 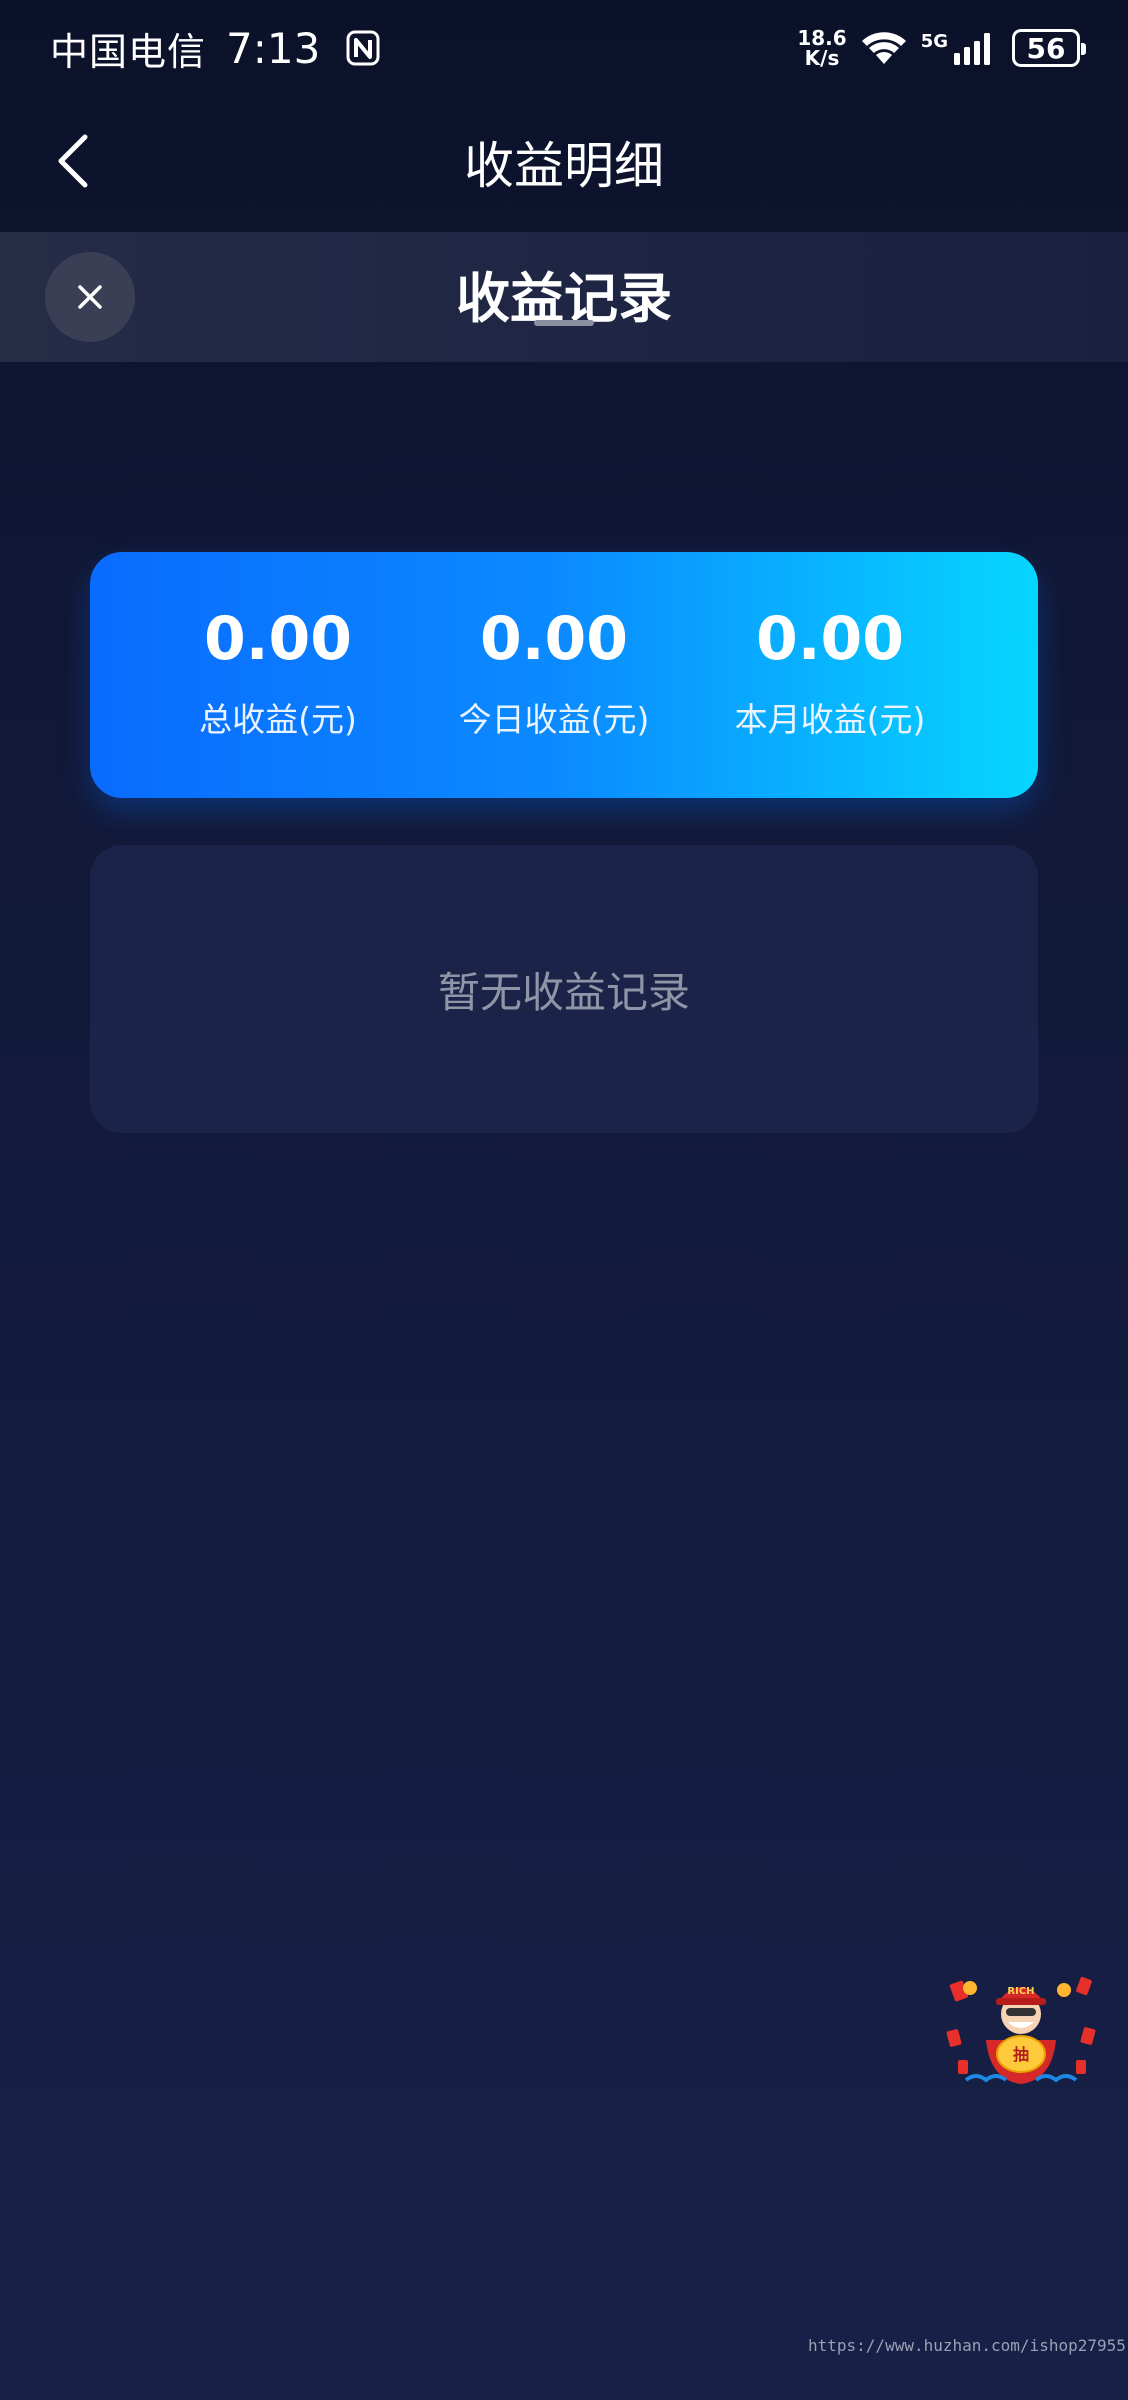 What do you see at coordinates (128, 51) in the screenshot?
I see `carrier-name: 中国电信` at bounding box center [128, 51].